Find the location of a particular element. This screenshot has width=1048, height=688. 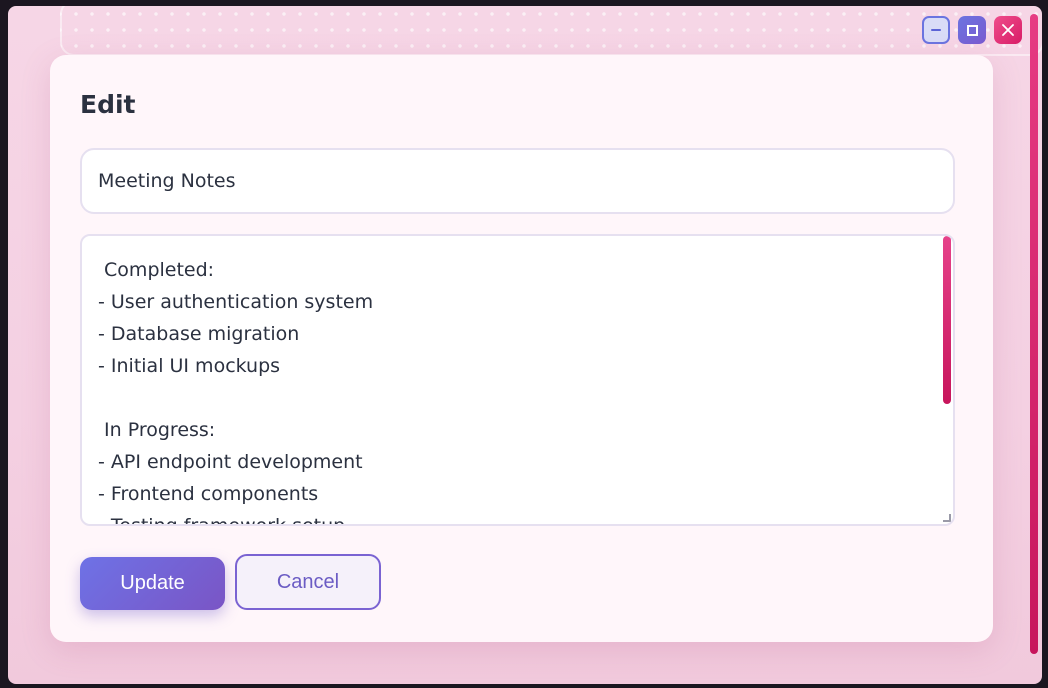

body-line: - Testing framework setup is located at coordinates (222, 520).